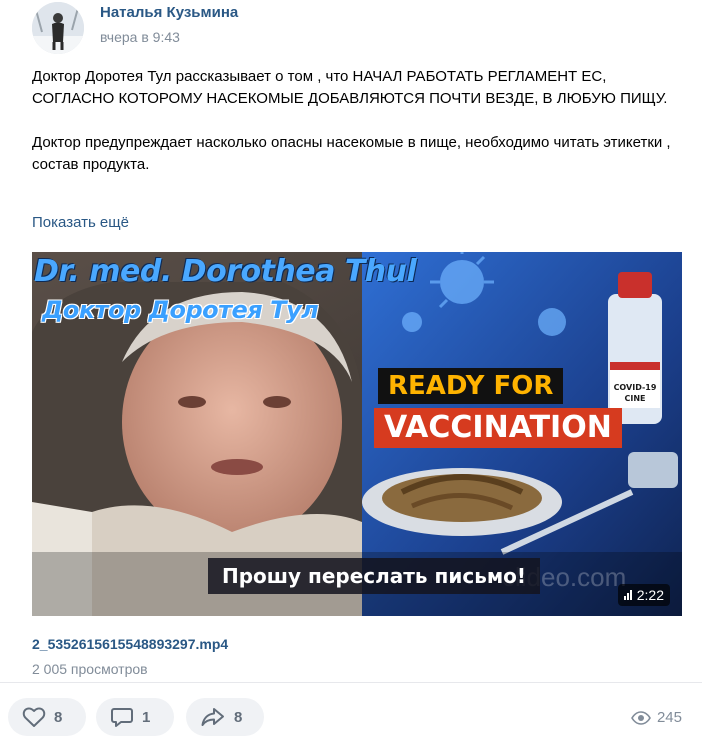 The image size is (702, 740). What do you see at coordinates (47, 717) in the screenshot?
I see `like-button: 8` at bounding box center [47, 717].